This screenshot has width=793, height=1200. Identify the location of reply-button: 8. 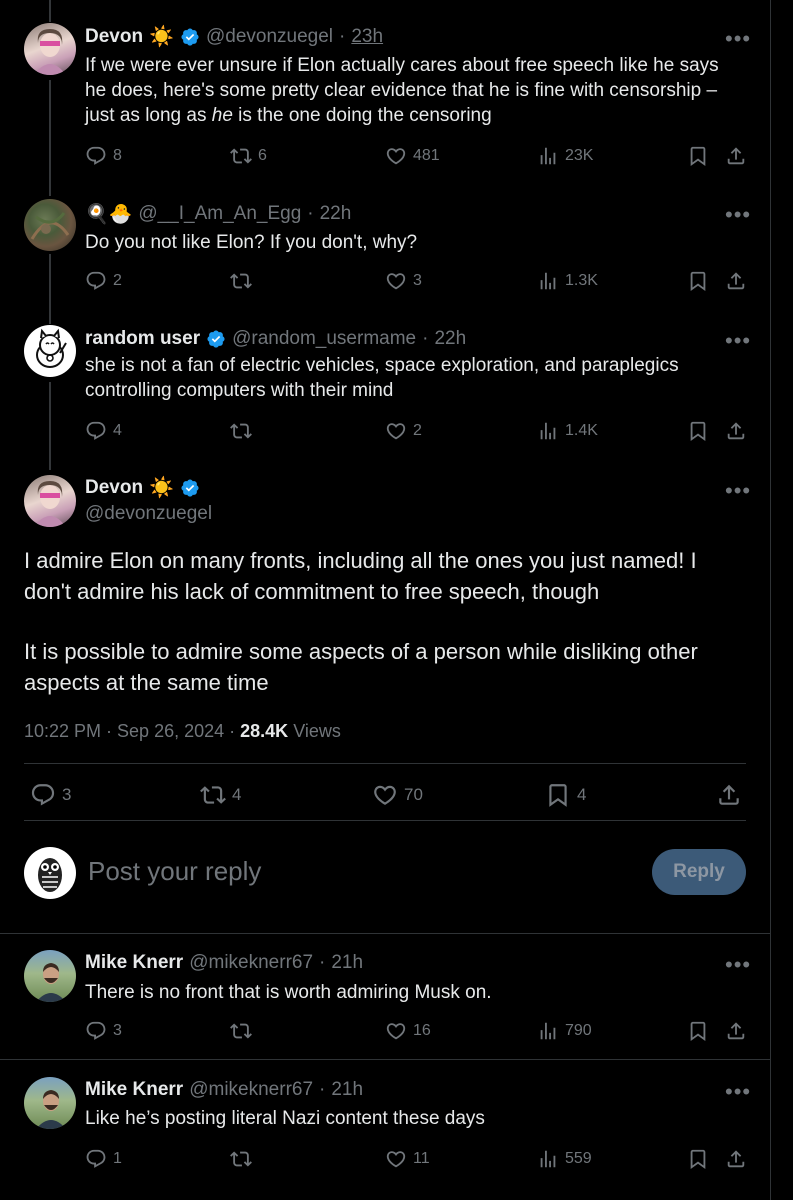
(103, 156).